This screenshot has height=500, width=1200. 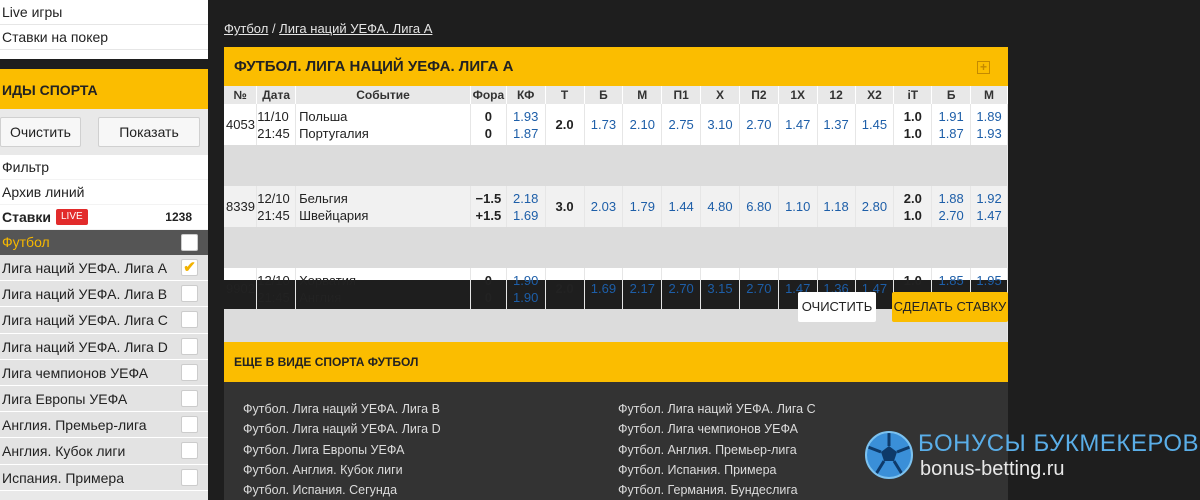 I want to click on individual-under-odds: 1.92 1.47, so click(x=989, y=206).